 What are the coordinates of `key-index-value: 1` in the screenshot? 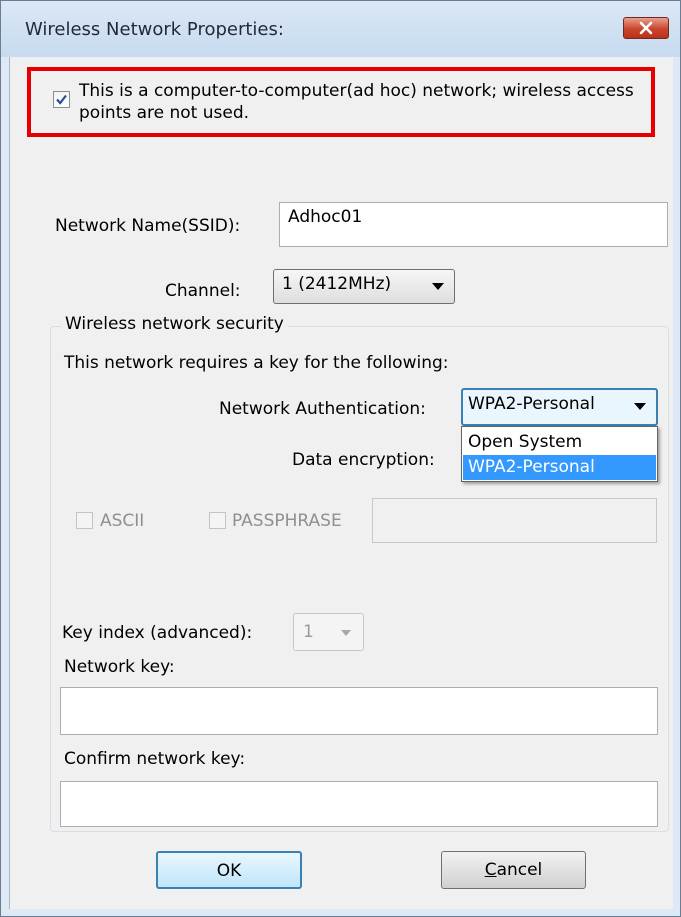 It's located at (308, 632).